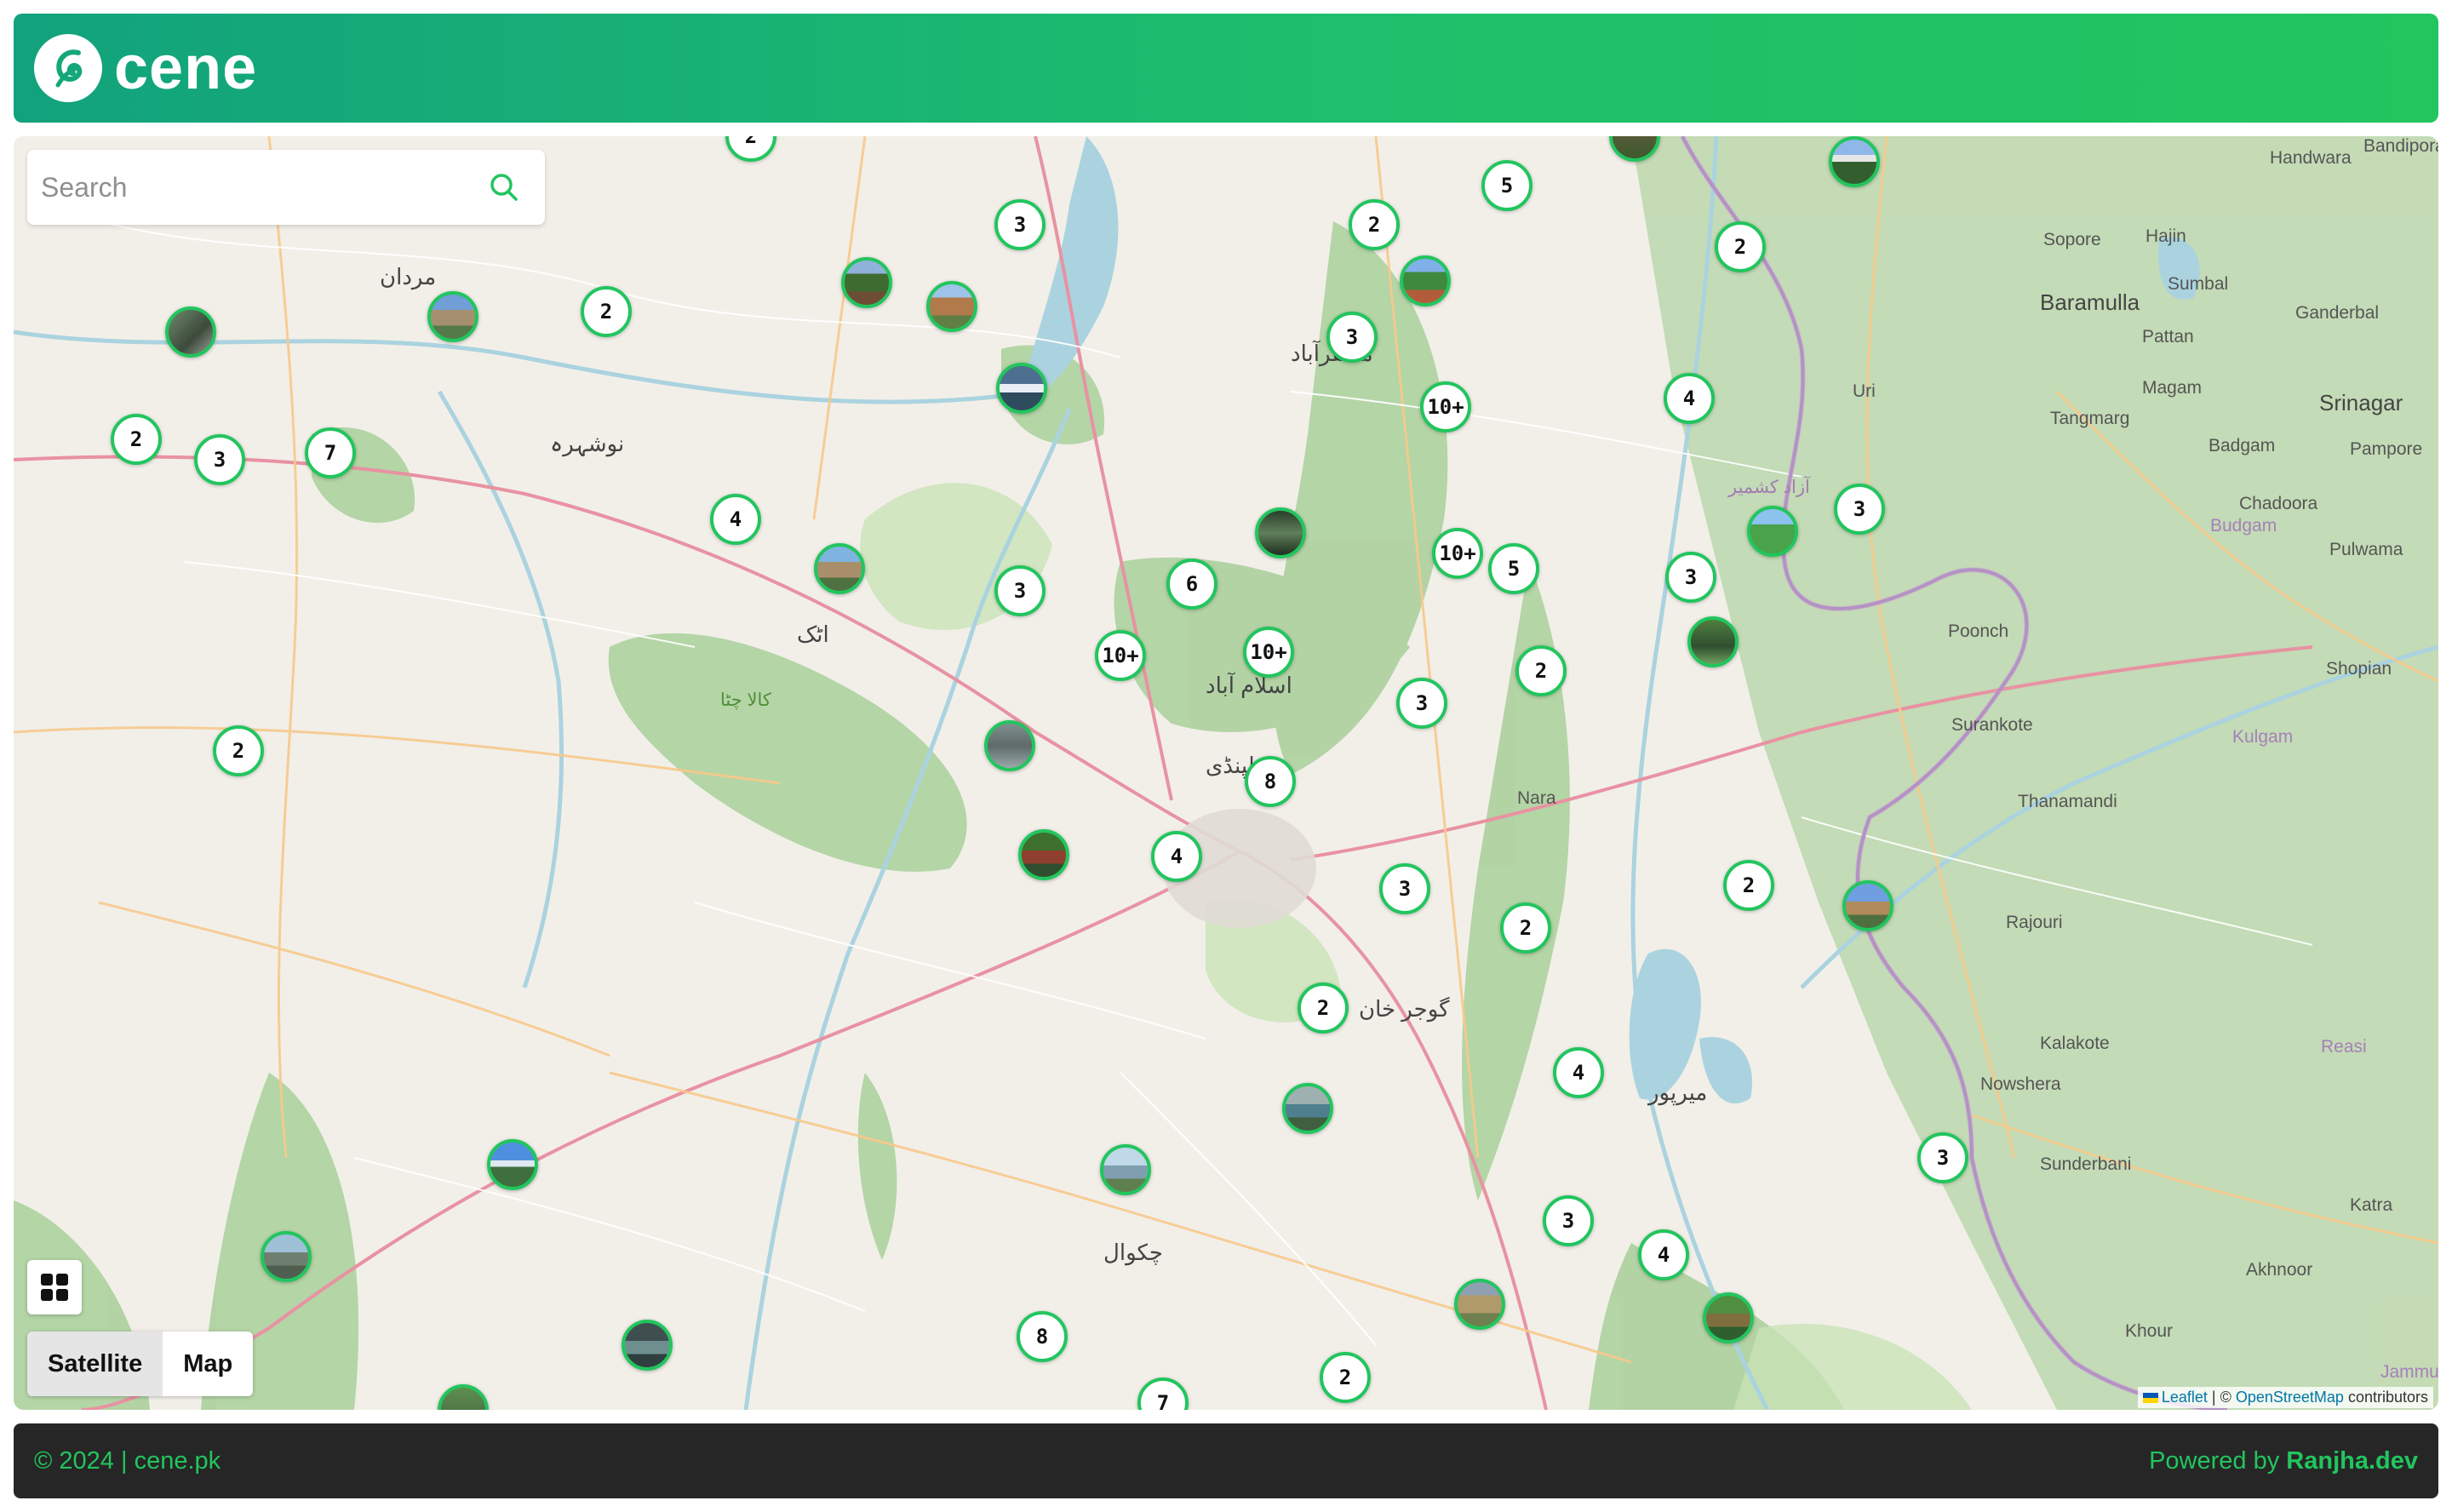 Image resolution: width=2452 pixels, height=1512 pixels. What do you see at coordinates (587, 443) in the screenshot?
I see `map-label: نوشہرہ` at bounding box center [587, 443].